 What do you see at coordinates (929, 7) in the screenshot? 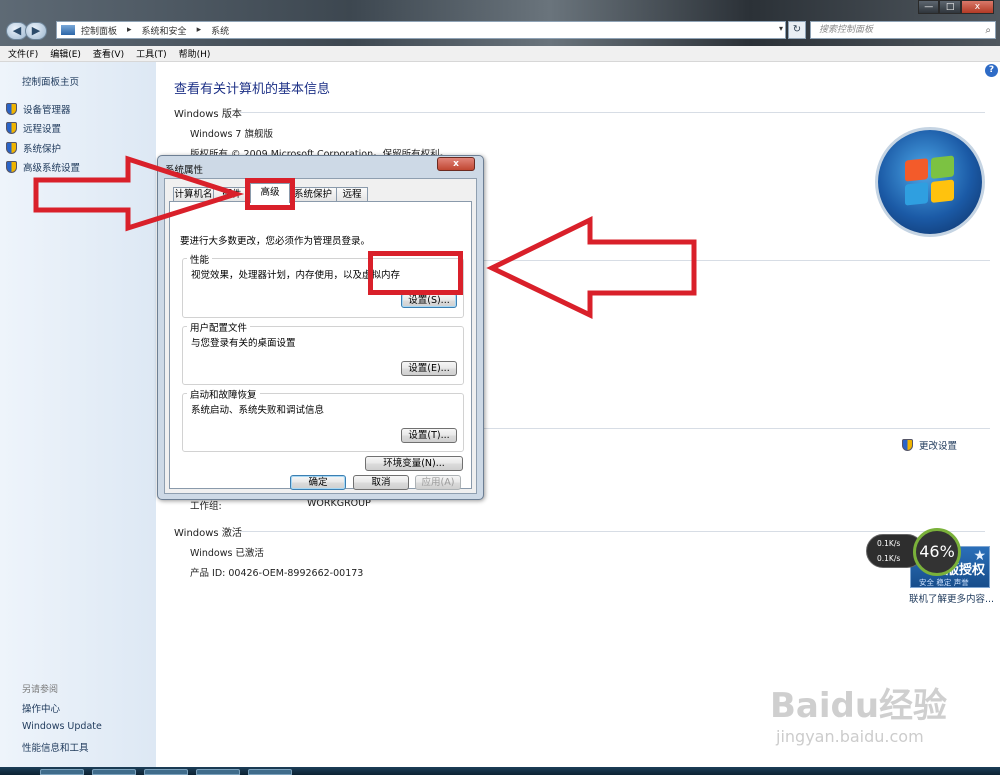
I see `minimize-button: —` at bounding box center [929, 7].